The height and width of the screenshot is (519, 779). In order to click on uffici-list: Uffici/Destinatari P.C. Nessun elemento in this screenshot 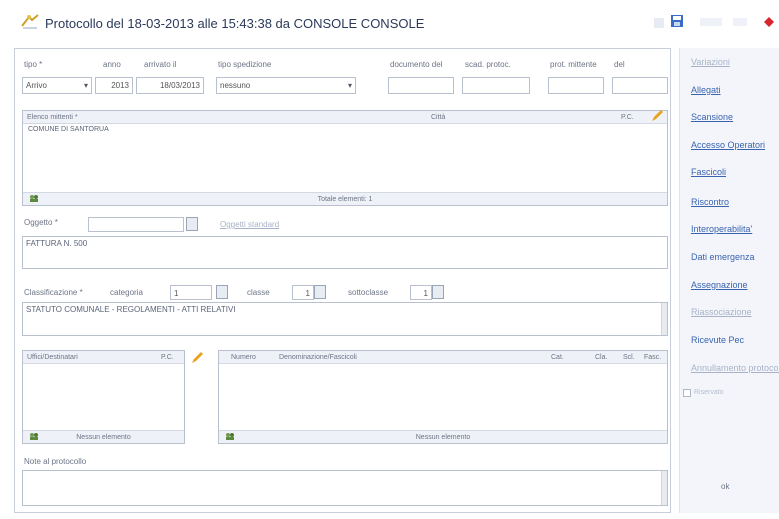, I will do `click(103, 397)`.